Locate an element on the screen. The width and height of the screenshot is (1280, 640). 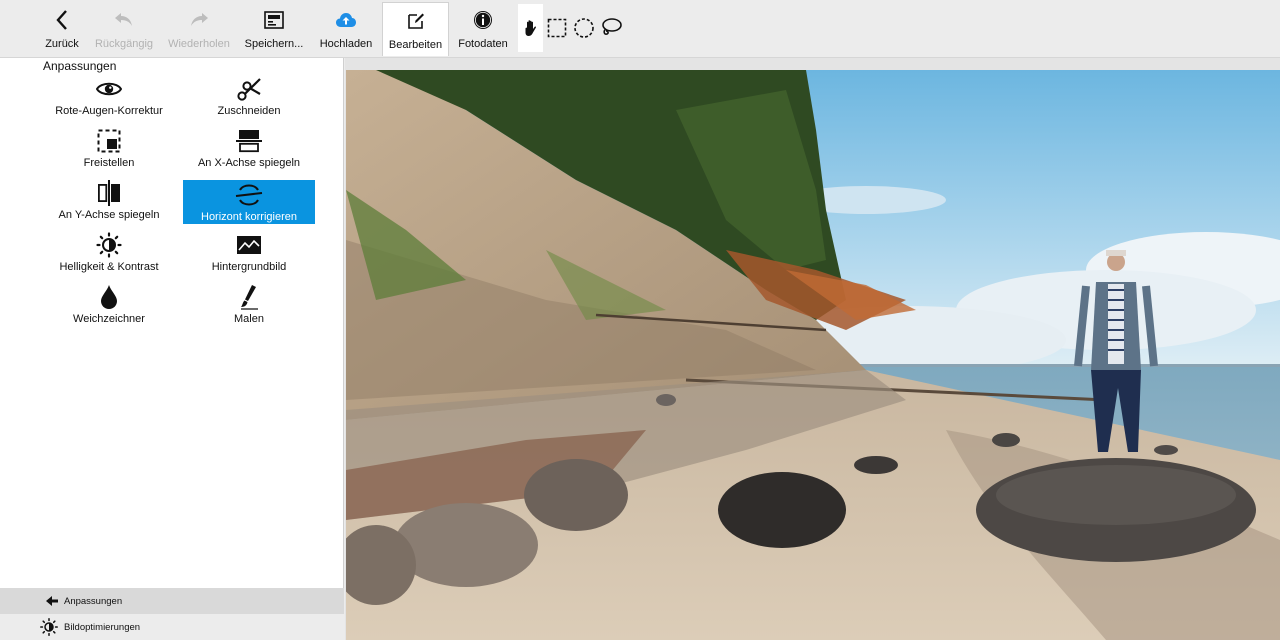
ellipse-select-tool is located at coordinates (584, 28).